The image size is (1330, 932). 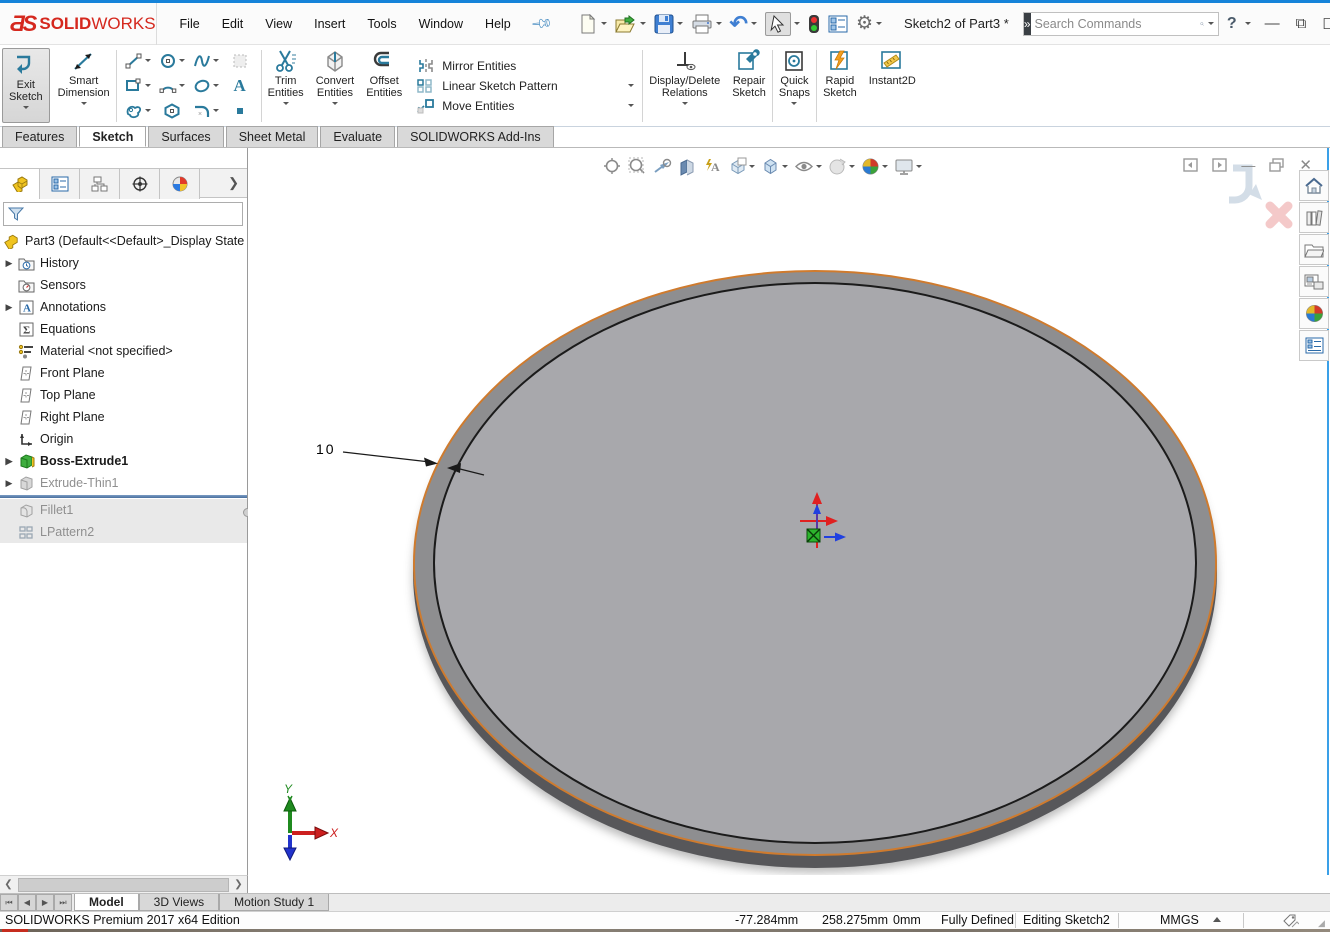 What do you see at coordinates (885, 166) in the screenshot?
I see `apply-scene-dropdown` at bounding box center [885, 166].